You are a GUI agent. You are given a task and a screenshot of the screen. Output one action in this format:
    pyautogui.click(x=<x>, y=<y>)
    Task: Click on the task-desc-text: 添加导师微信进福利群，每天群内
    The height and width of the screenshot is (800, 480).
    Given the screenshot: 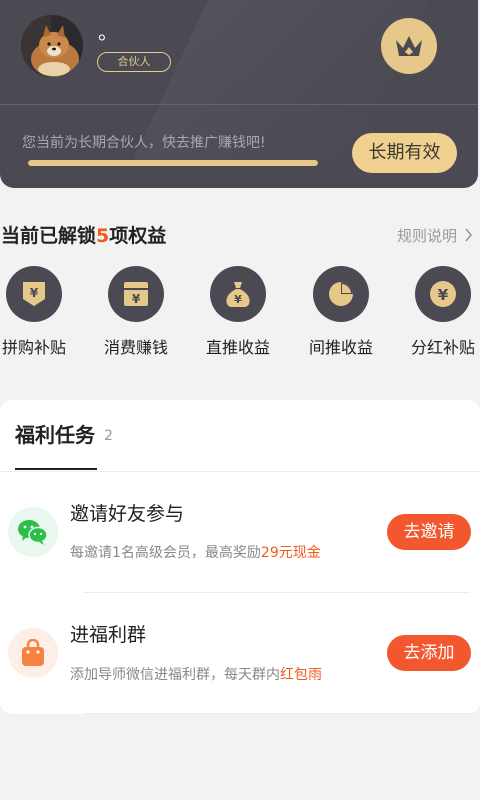 What is the action you would take?
    pyautogui.click(x=175, y=675)
    